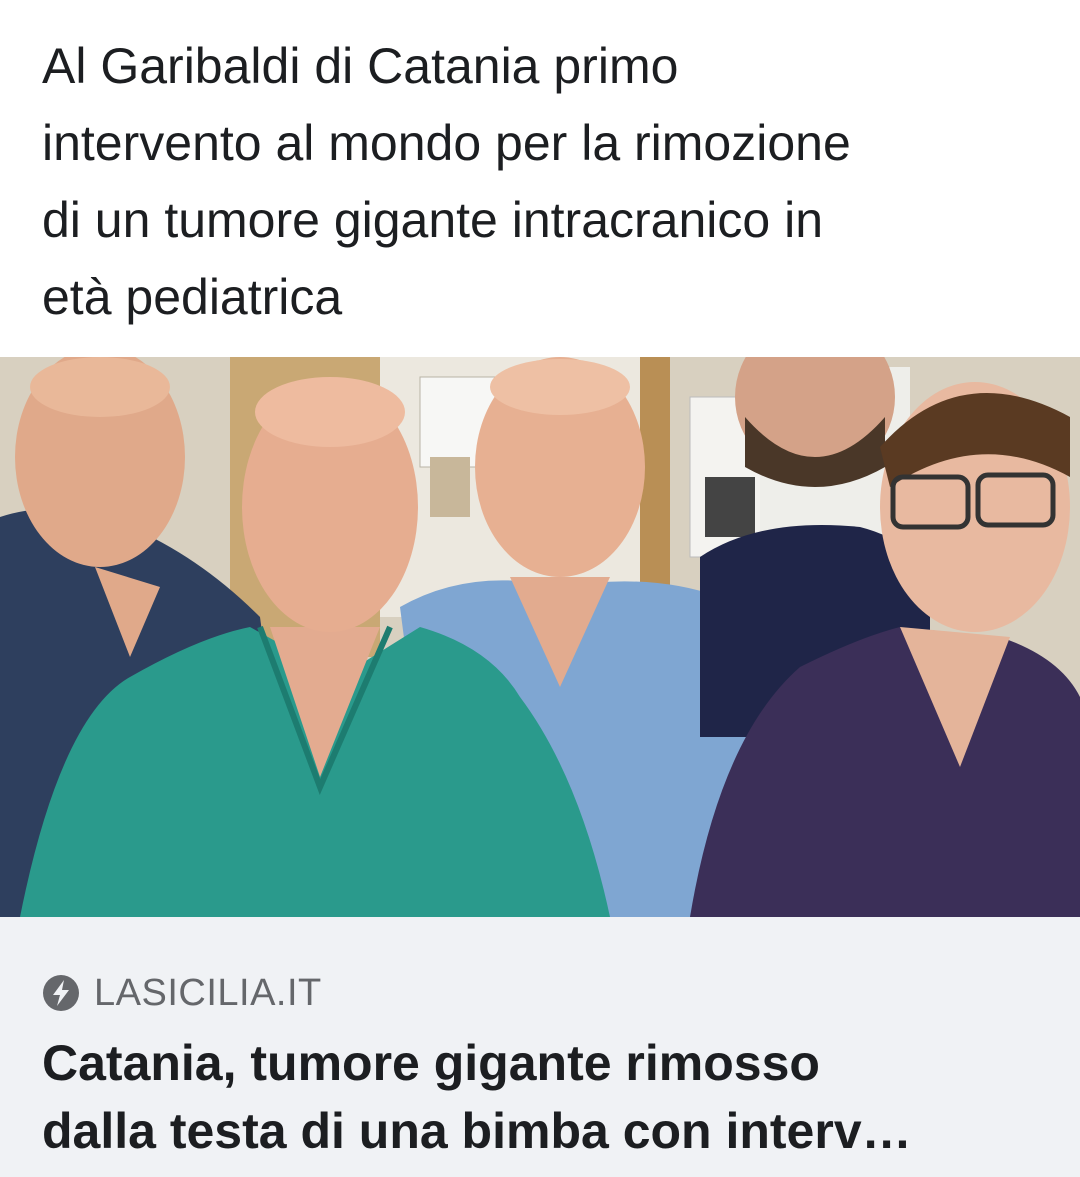 This screenshot has width=1080, height=1177. I want to click on source-domain: LASICILIA.IT, so click(208, 992).